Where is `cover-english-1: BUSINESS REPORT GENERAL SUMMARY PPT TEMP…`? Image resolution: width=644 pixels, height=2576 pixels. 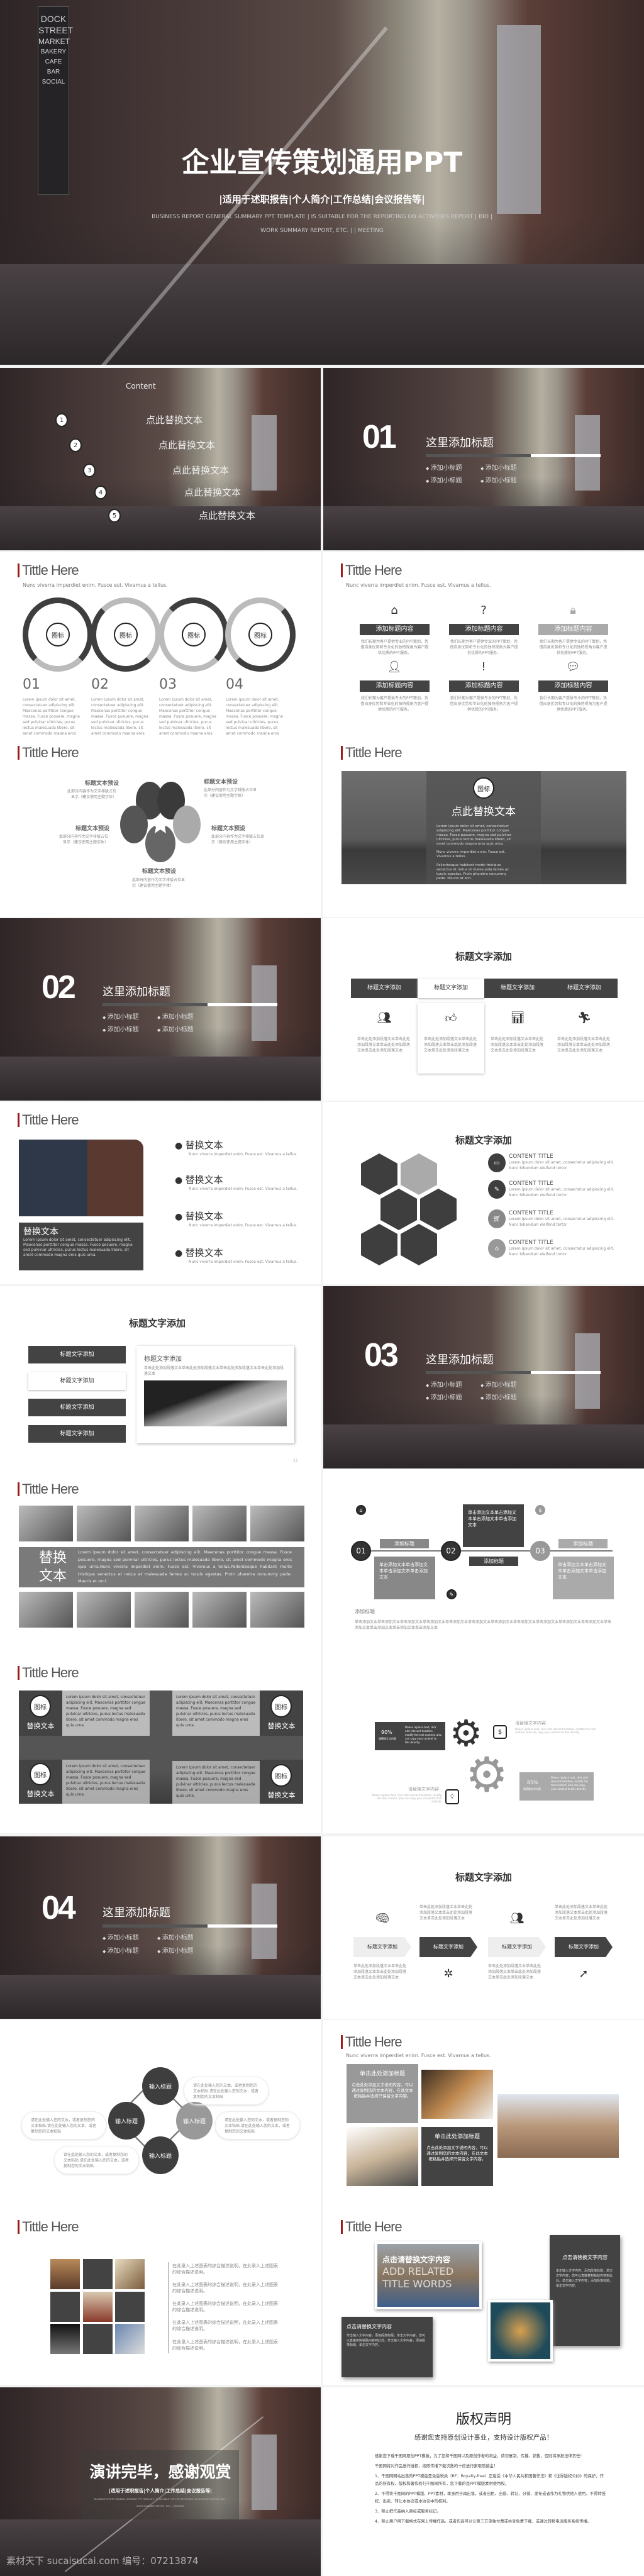
cover-english-1: BUSINESS REPORT GENERAL SUMMARY PPT TEMP… is located at coordinates (322, 217).